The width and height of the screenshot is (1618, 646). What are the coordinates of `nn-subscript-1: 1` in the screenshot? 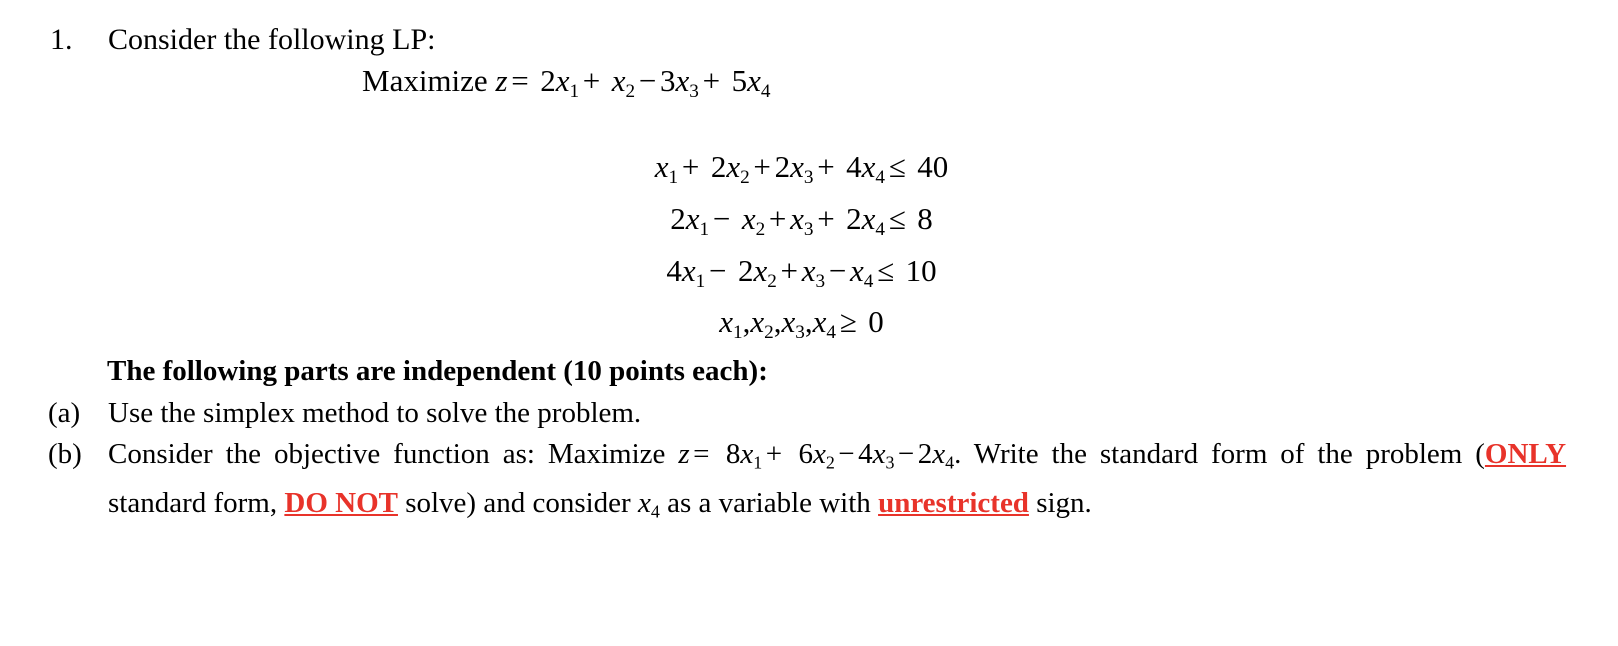 It's located at (738, 333).